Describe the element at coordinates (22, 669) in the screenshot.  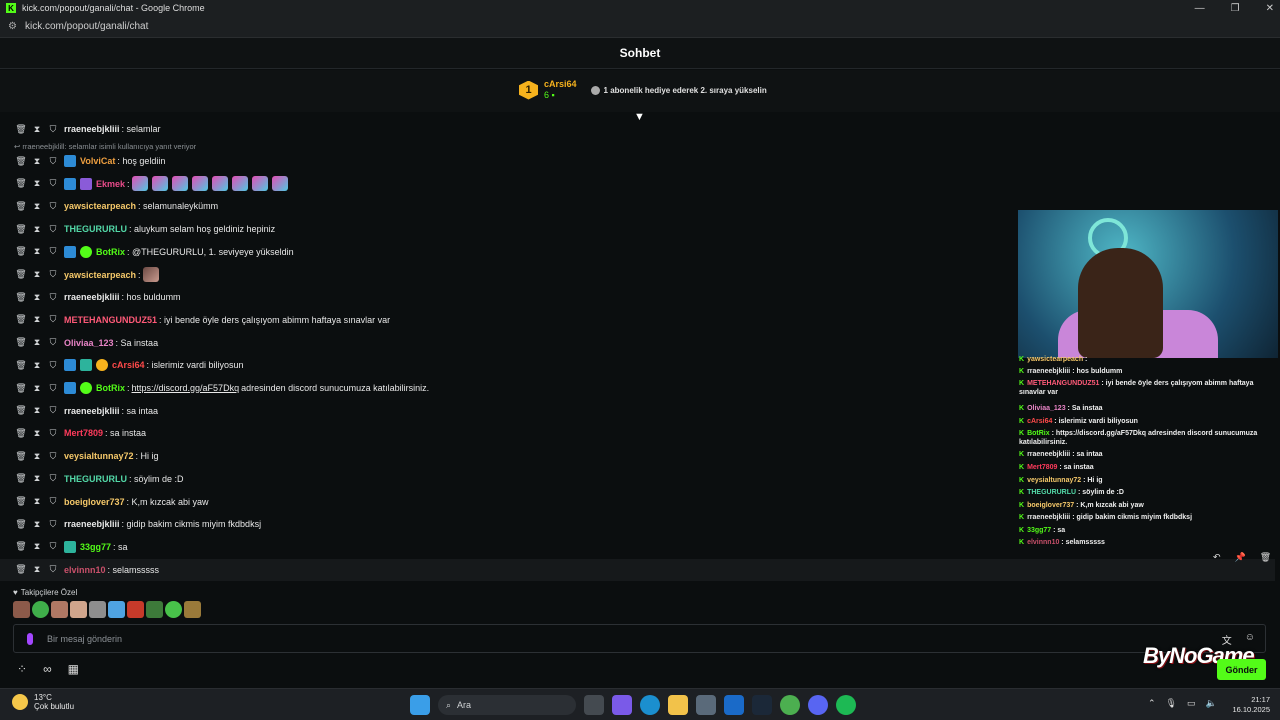
I see `settings-icon: ⁘` at that location.